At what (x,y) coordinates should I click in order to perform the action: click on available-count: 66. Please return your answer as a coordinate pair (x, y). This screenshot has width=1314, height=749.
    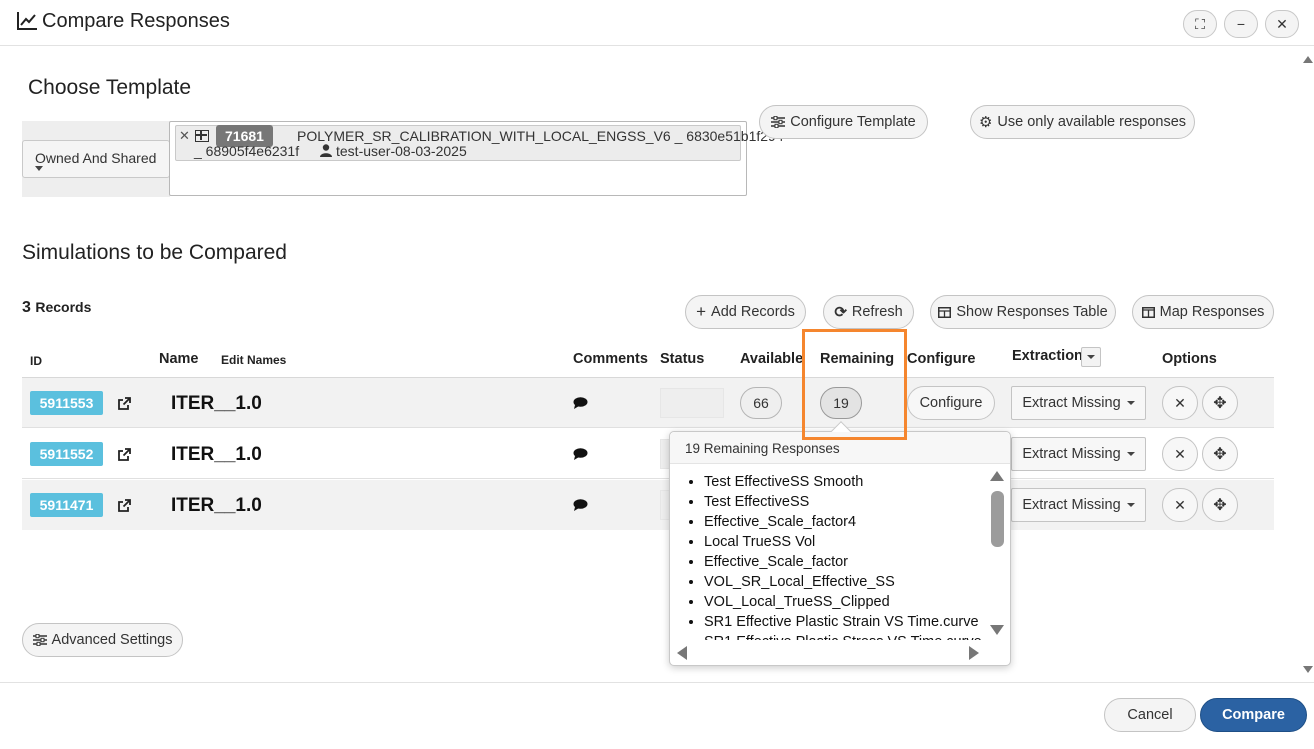
    Looking at the image, I should click on (761, 403).